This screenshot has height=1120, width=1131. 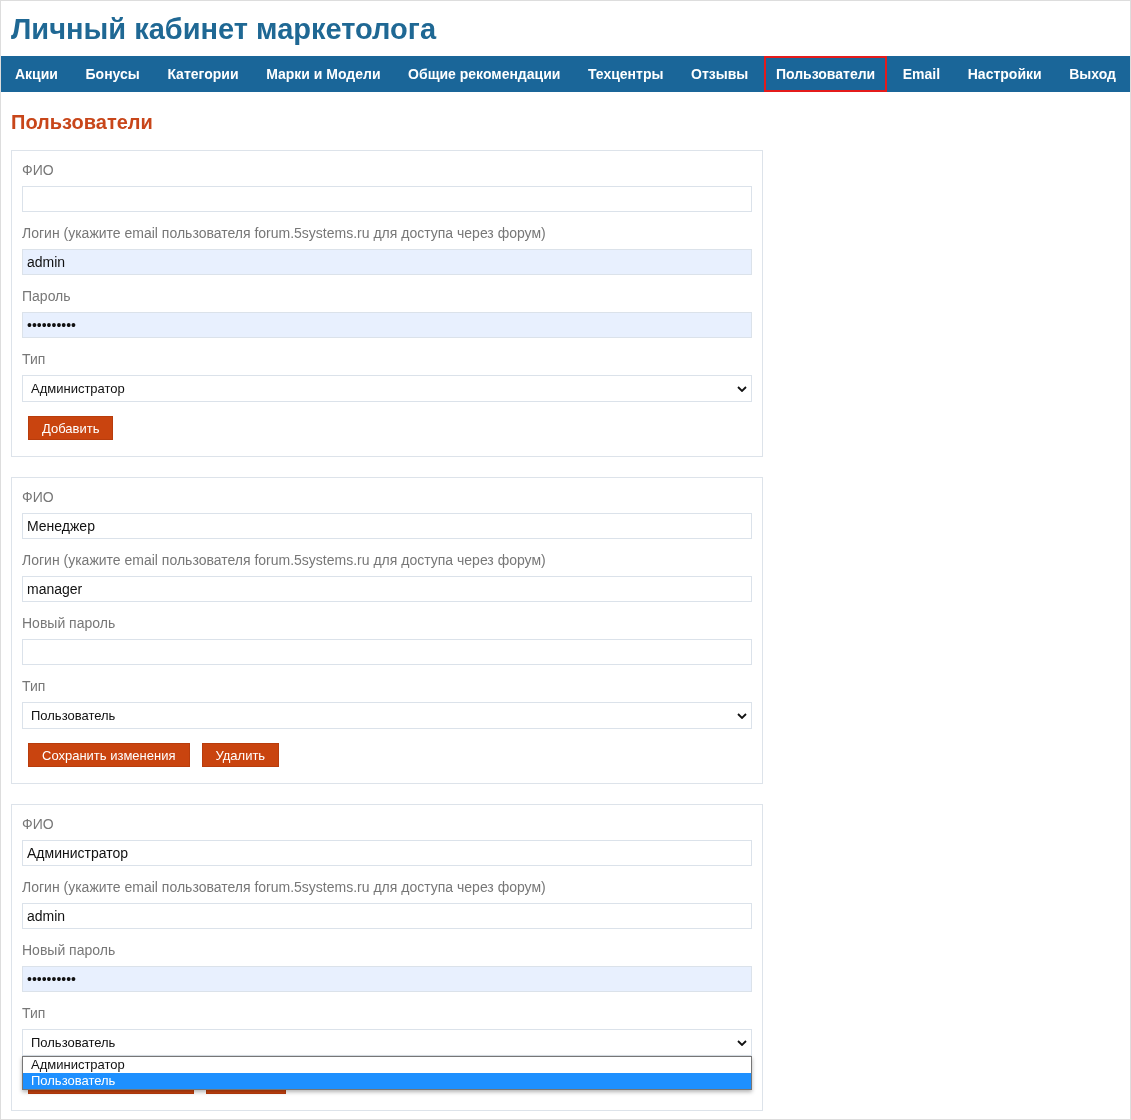 What do you see at coordinates (109, 755) in the screenshot?
I see `save-button: Сохранить изменения` at bounding box center [109, 755].